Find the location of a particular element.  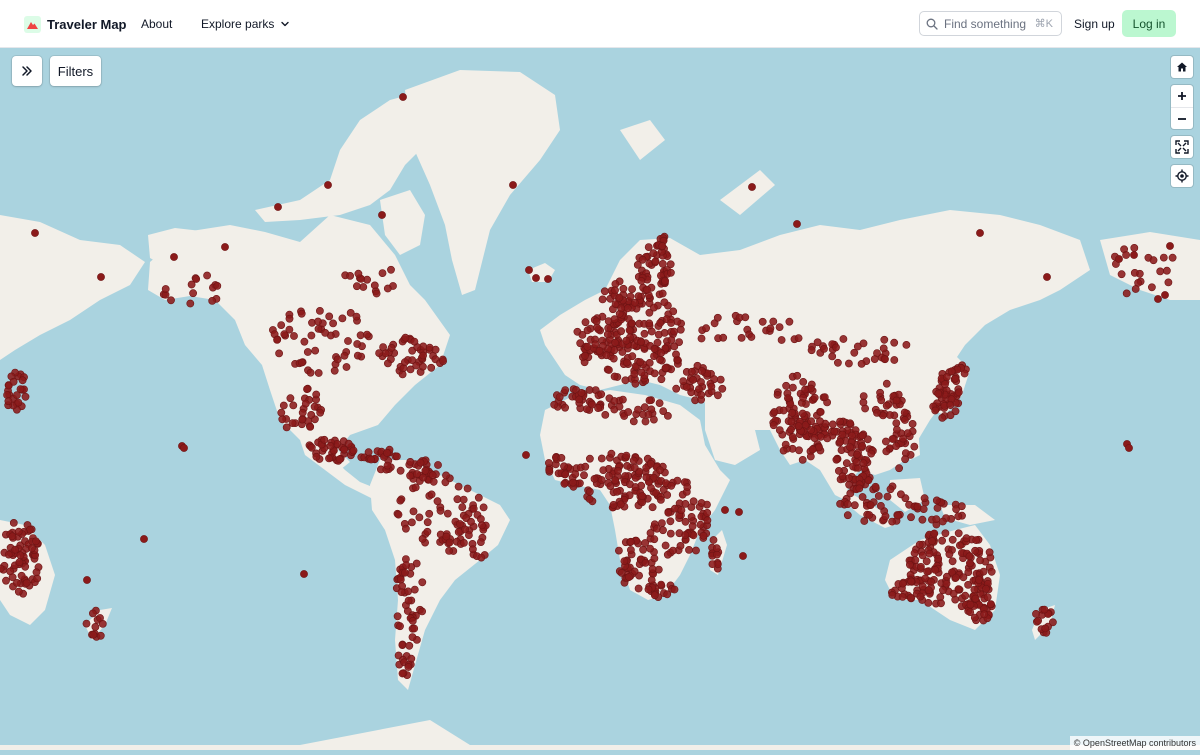

log-in-button: Log in is located at coordinates (1149, 23).